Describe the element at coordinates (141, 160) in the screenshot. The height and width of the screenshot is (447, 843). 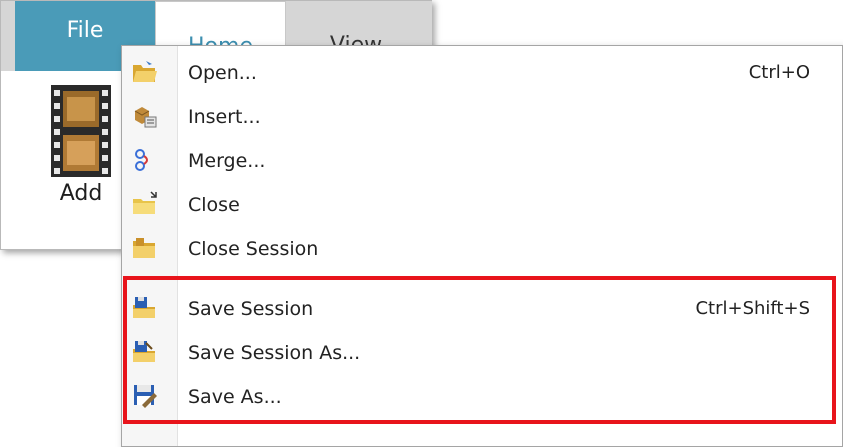
I see `merge-icon` at that location.